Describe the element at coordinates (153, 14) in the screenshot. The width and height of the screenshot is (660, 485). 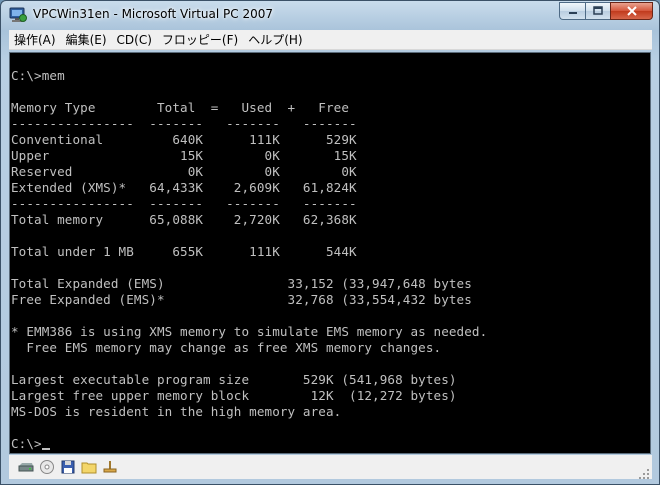
I see `window-title: VPCWin31en - Microsoft Virtual PC 2007` at that location.